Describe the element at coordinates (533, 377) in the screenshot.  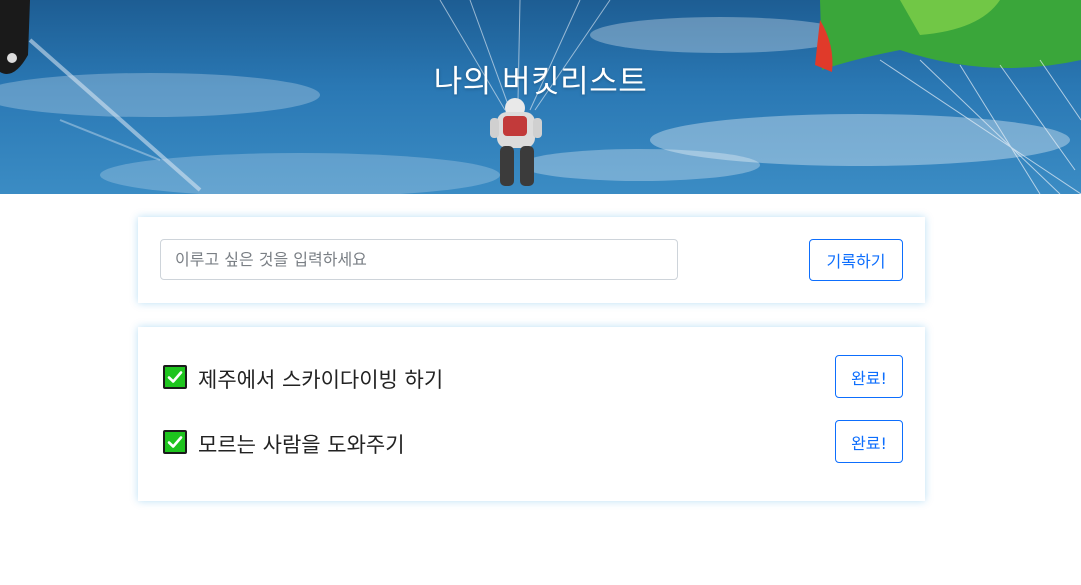
I see `list-item: 제주에서 스카이다이빙 하기 완료!` at that location.